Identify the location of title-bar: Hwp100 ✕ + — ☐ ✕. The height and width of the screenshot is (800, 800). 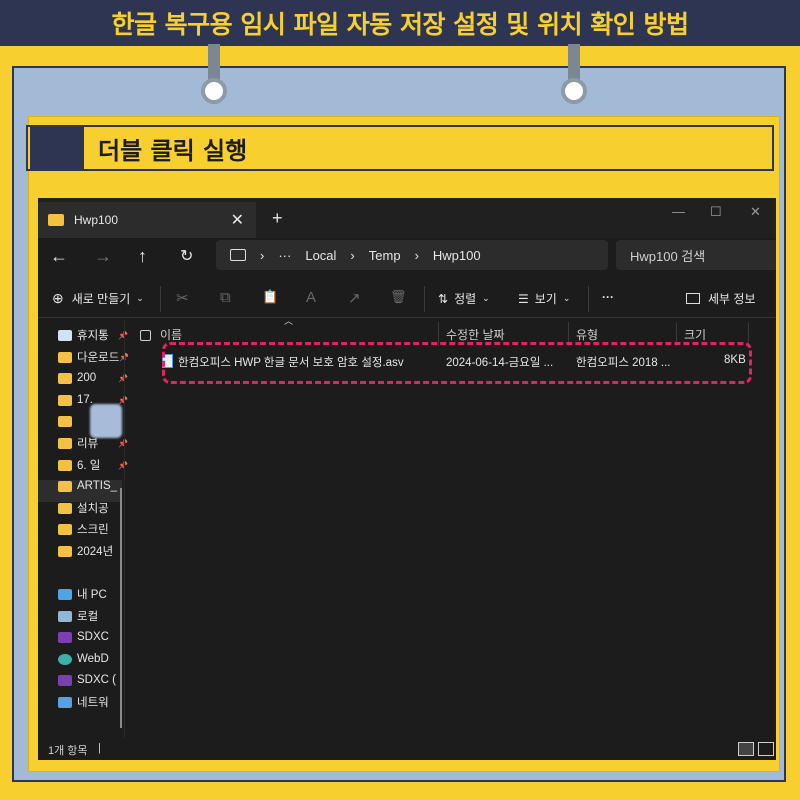
(407, 218).